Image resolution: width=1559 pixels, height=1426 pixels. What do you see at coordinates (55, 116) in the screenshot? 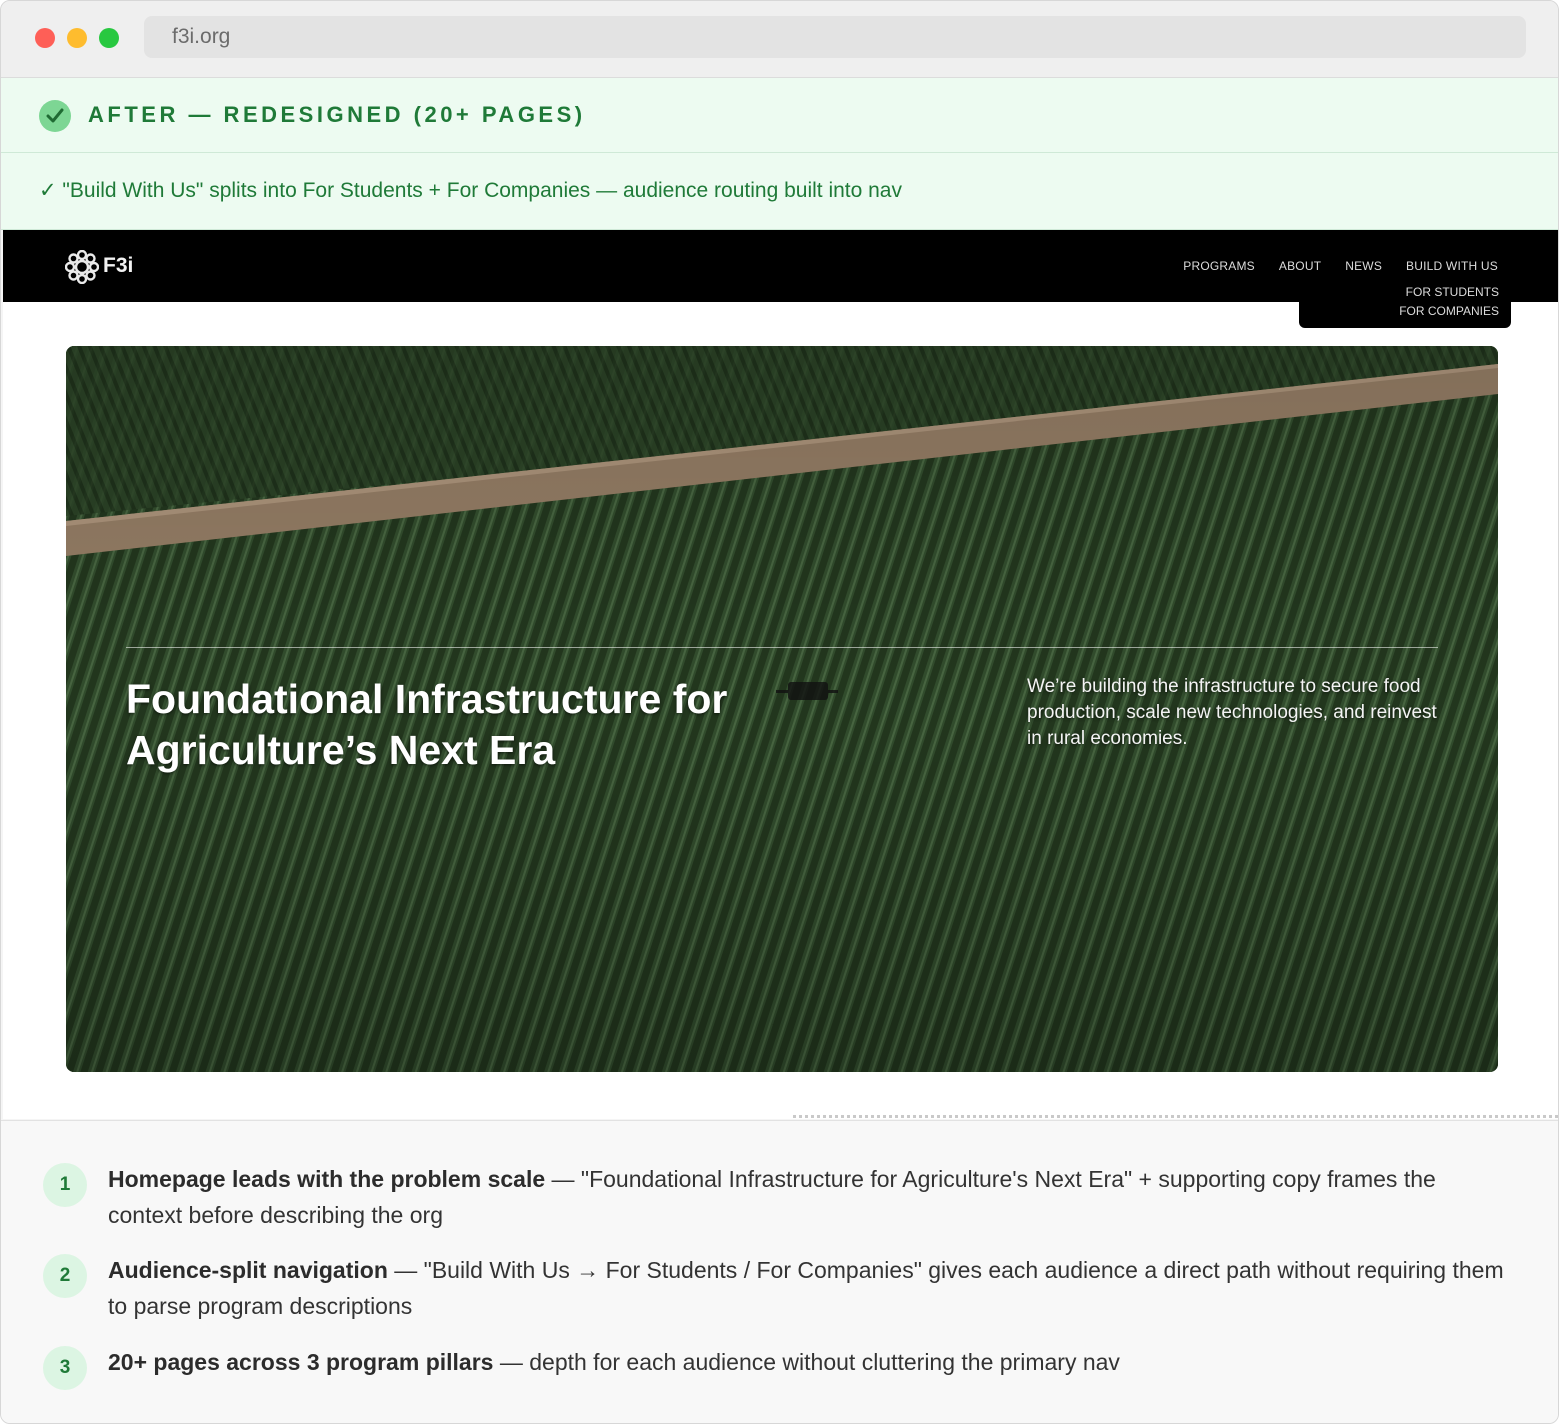
I see `check-circle-icon` at bounding box center [55, 116].